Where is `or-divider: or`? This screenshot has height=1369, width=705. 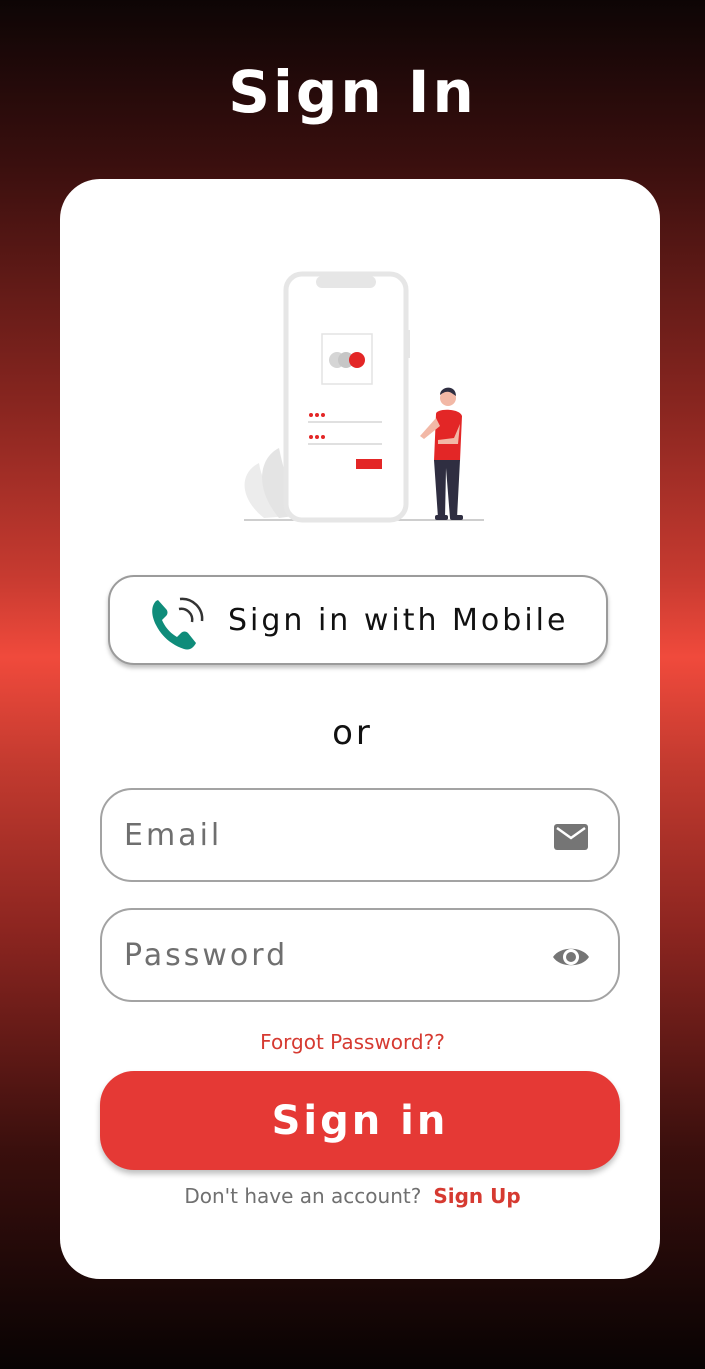
or-divider: or is located at coordinates (352, 733).